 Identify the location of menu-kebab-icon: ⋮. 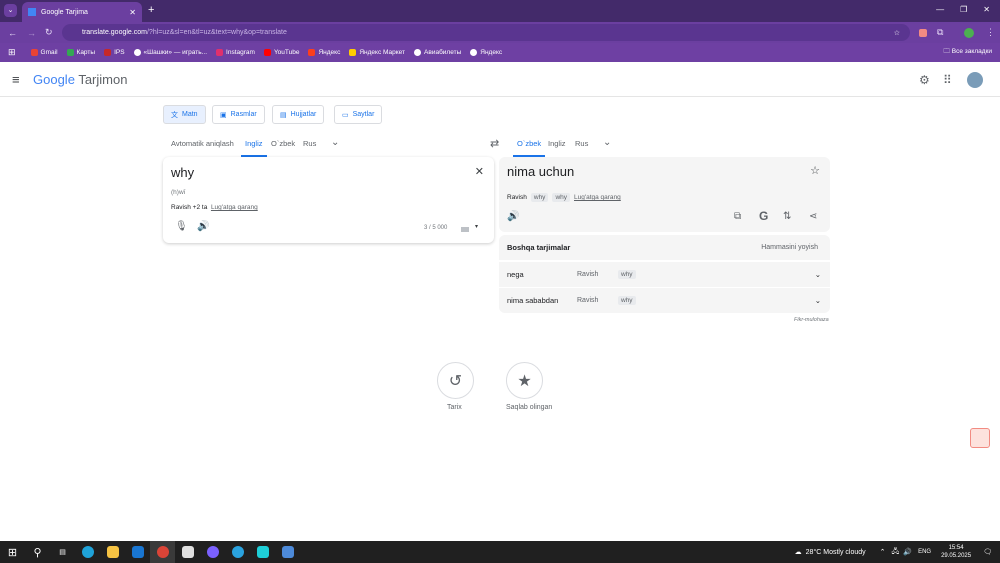
(990, 32).